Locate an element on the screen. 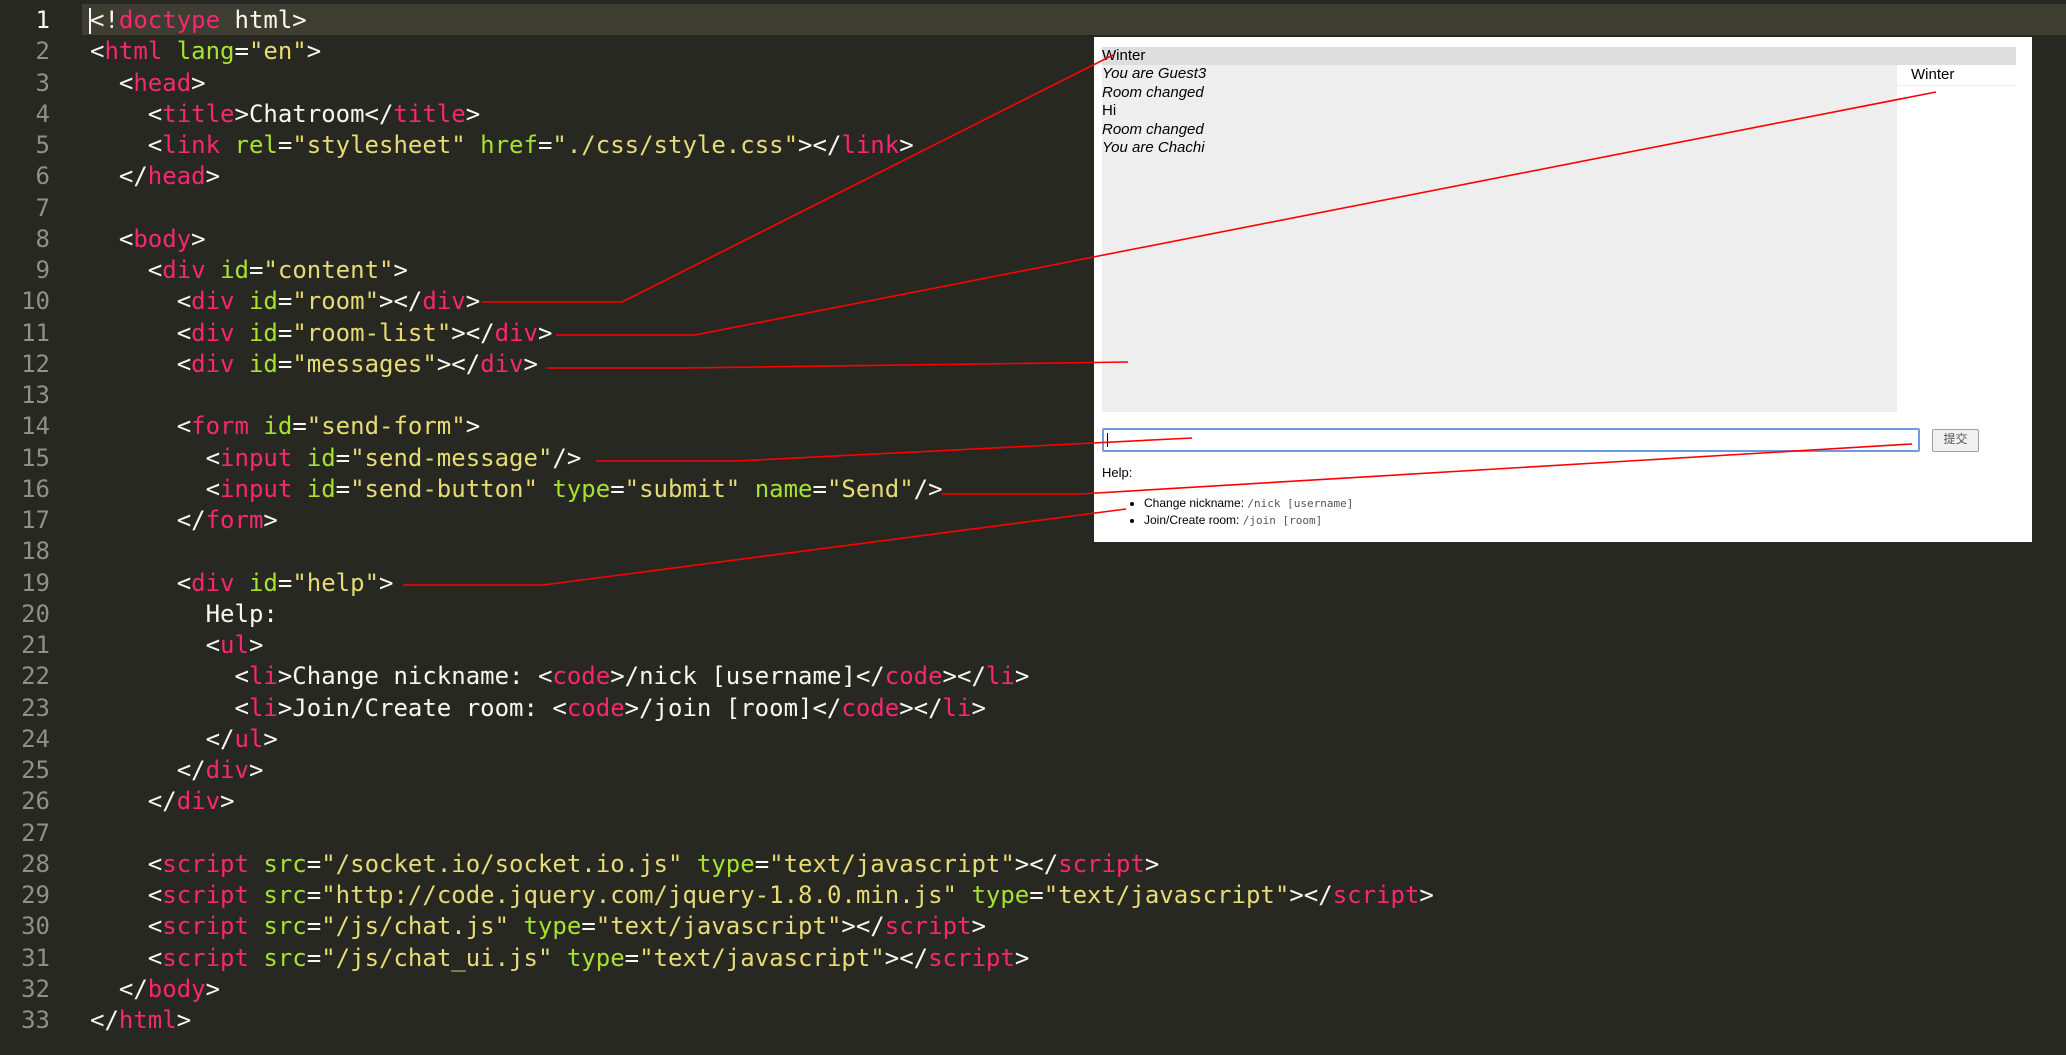 The height and width of the screenshot is (1055, 2066). send-button: 提交 is located at coordinates (1955, 440).